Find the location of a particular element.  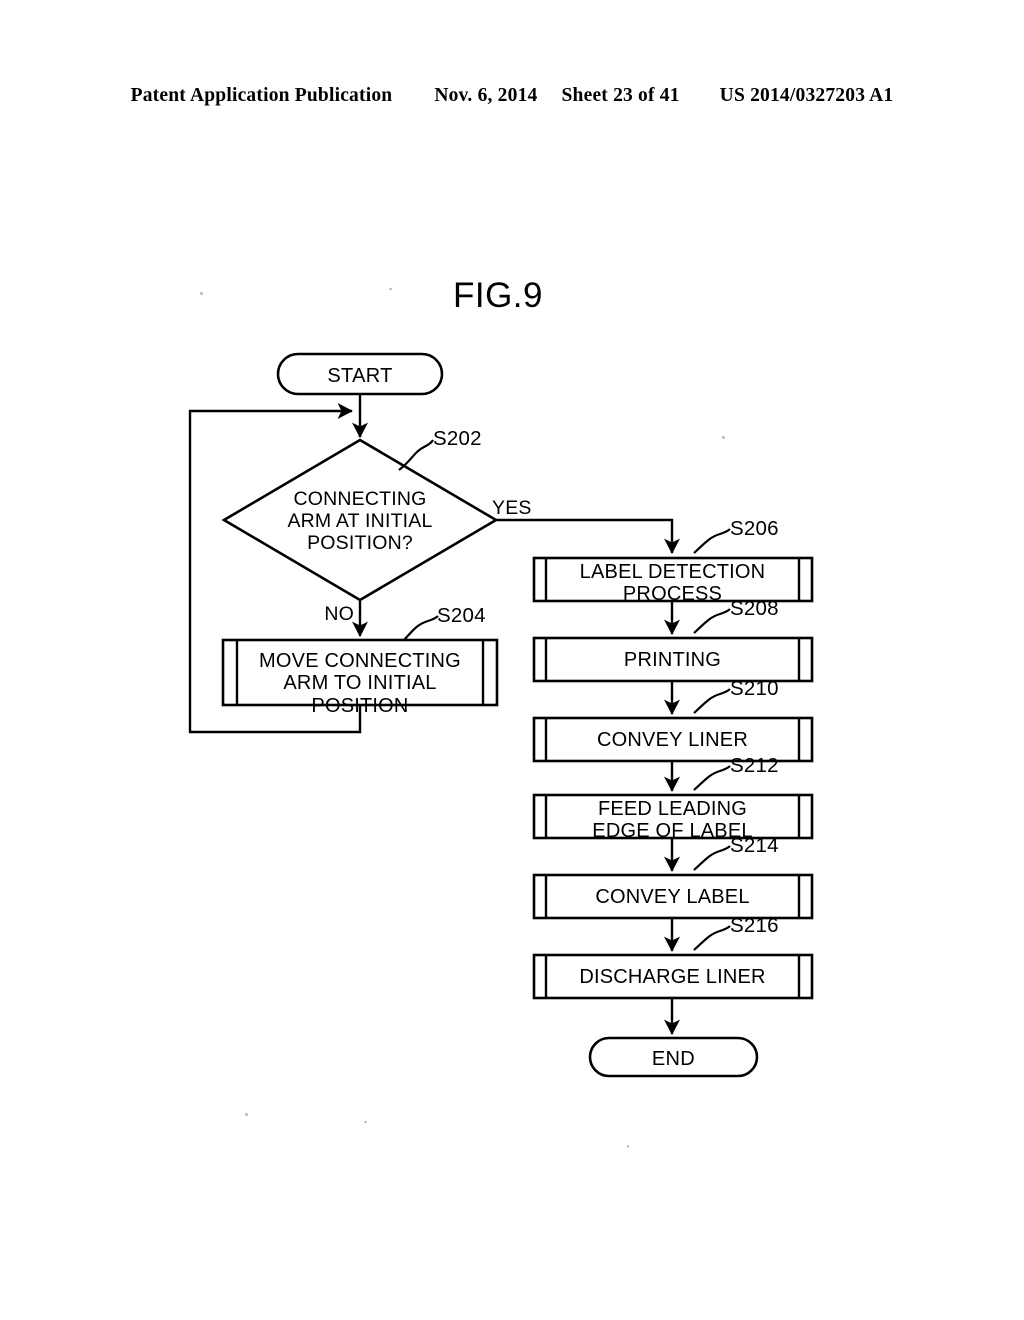

s206-box-shape is located at coordinates (673, 579).